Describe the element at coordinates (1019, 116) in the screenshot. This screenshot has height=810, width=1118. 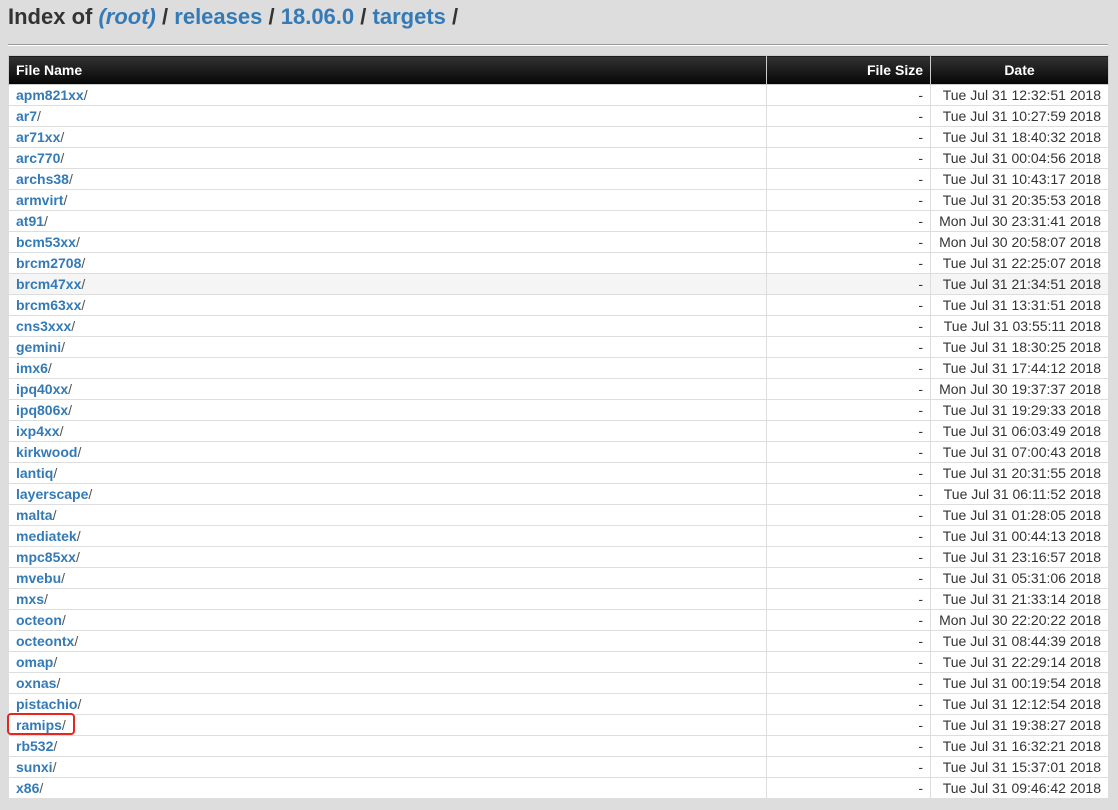
I see `date-cell: Tue Jul 31 10:27:59 2018` at that location.